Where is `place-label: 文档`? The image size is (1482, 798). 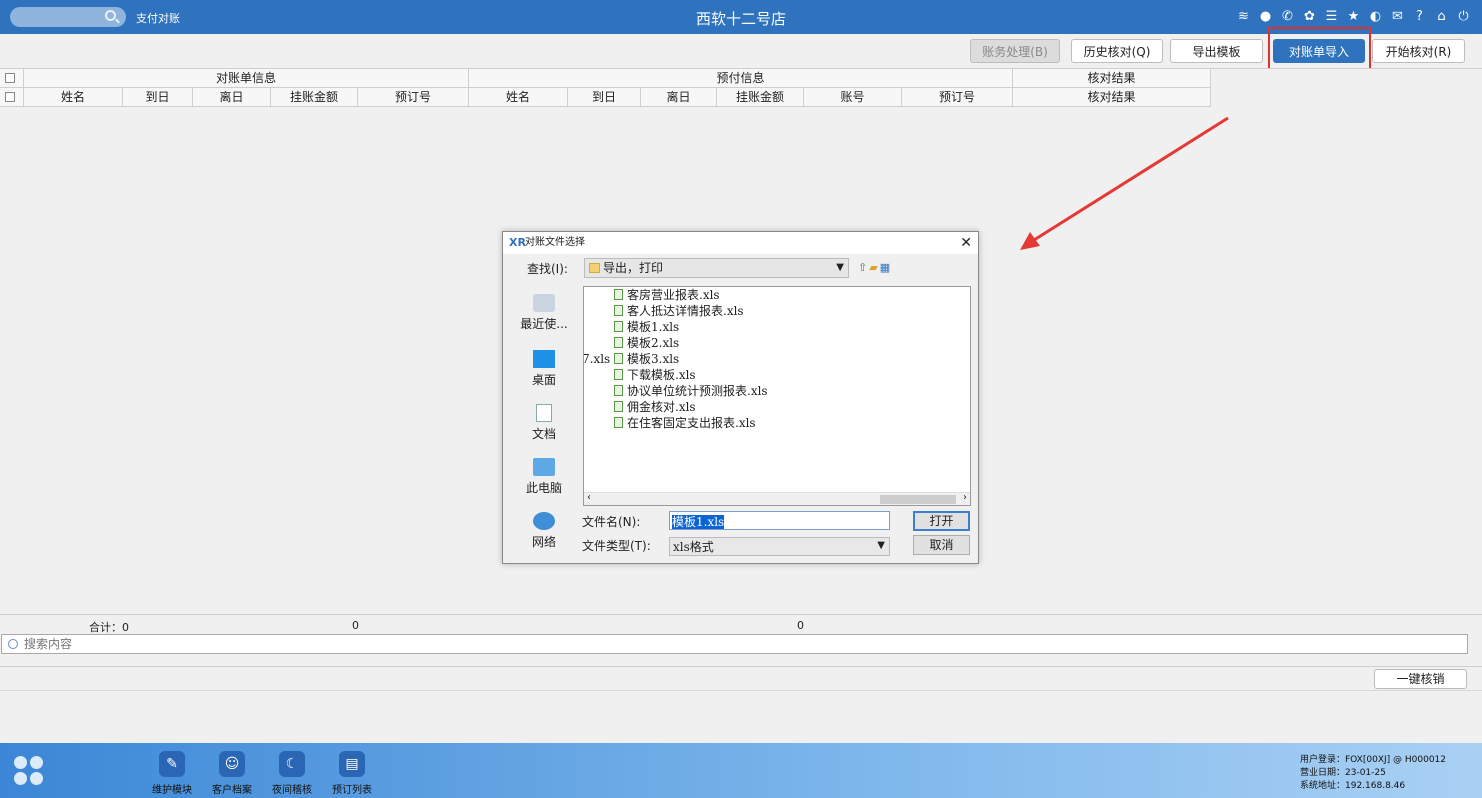
place-label: 文档 is located at coordinates (543, 434).